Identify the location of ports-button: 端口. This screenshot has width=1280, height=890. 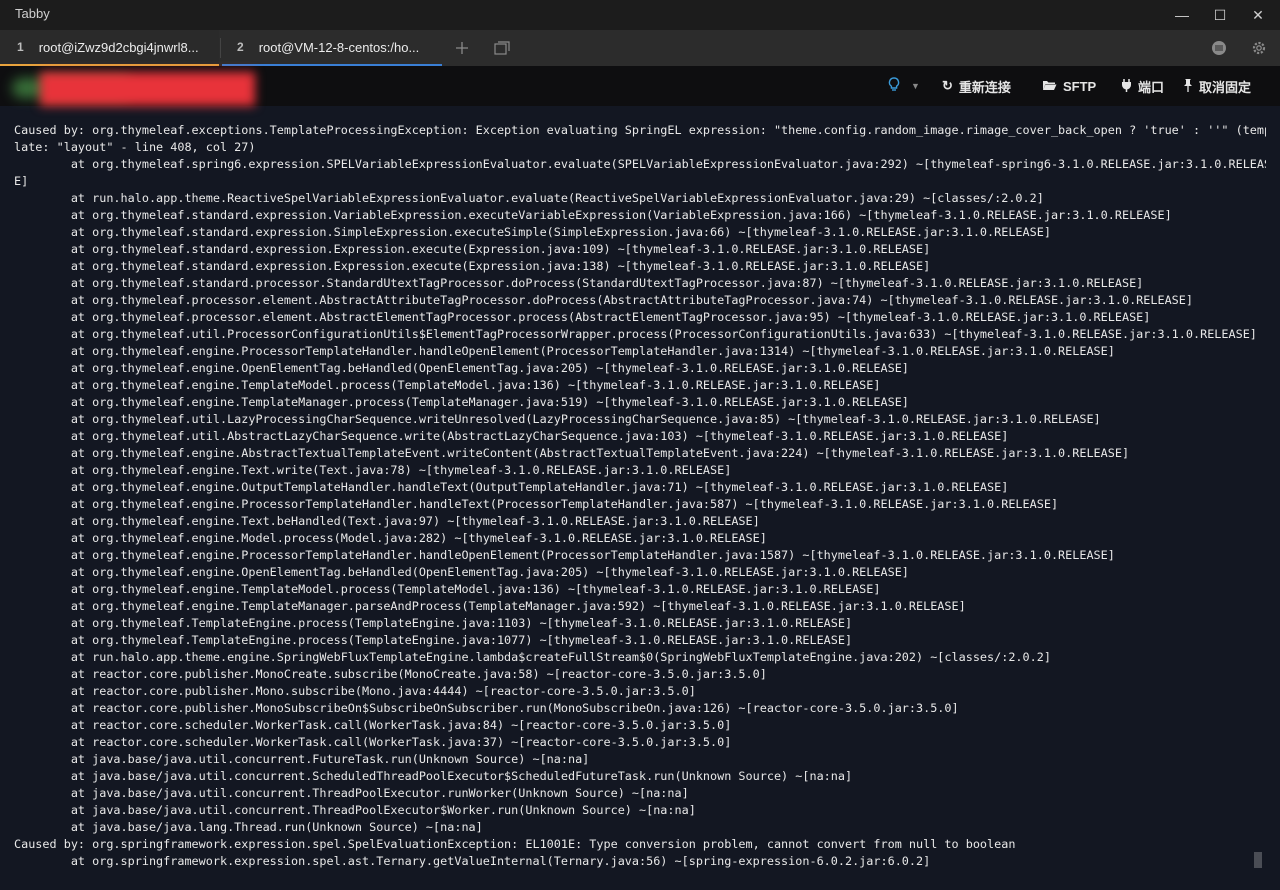
(1142, 86).